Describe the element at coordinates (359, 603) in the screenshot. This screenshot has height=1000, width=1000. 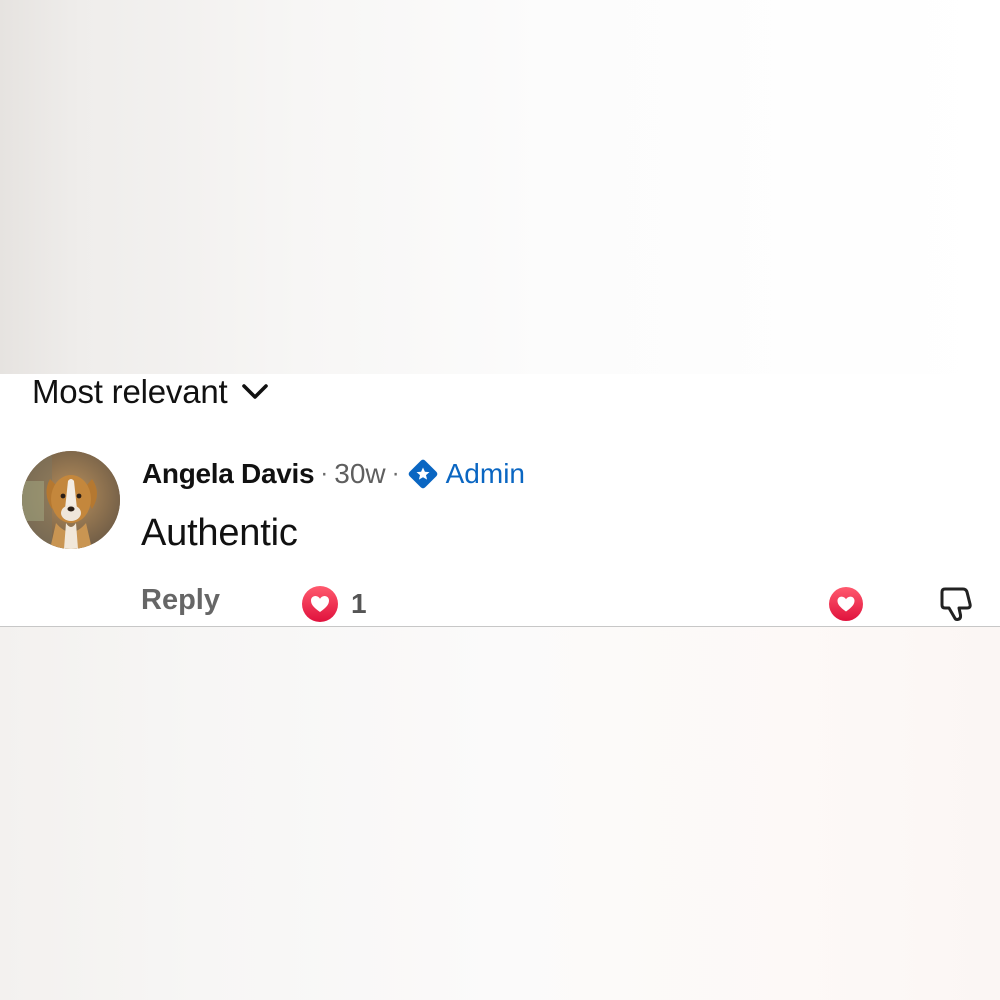
I see `reaction-count: 1` at that location.